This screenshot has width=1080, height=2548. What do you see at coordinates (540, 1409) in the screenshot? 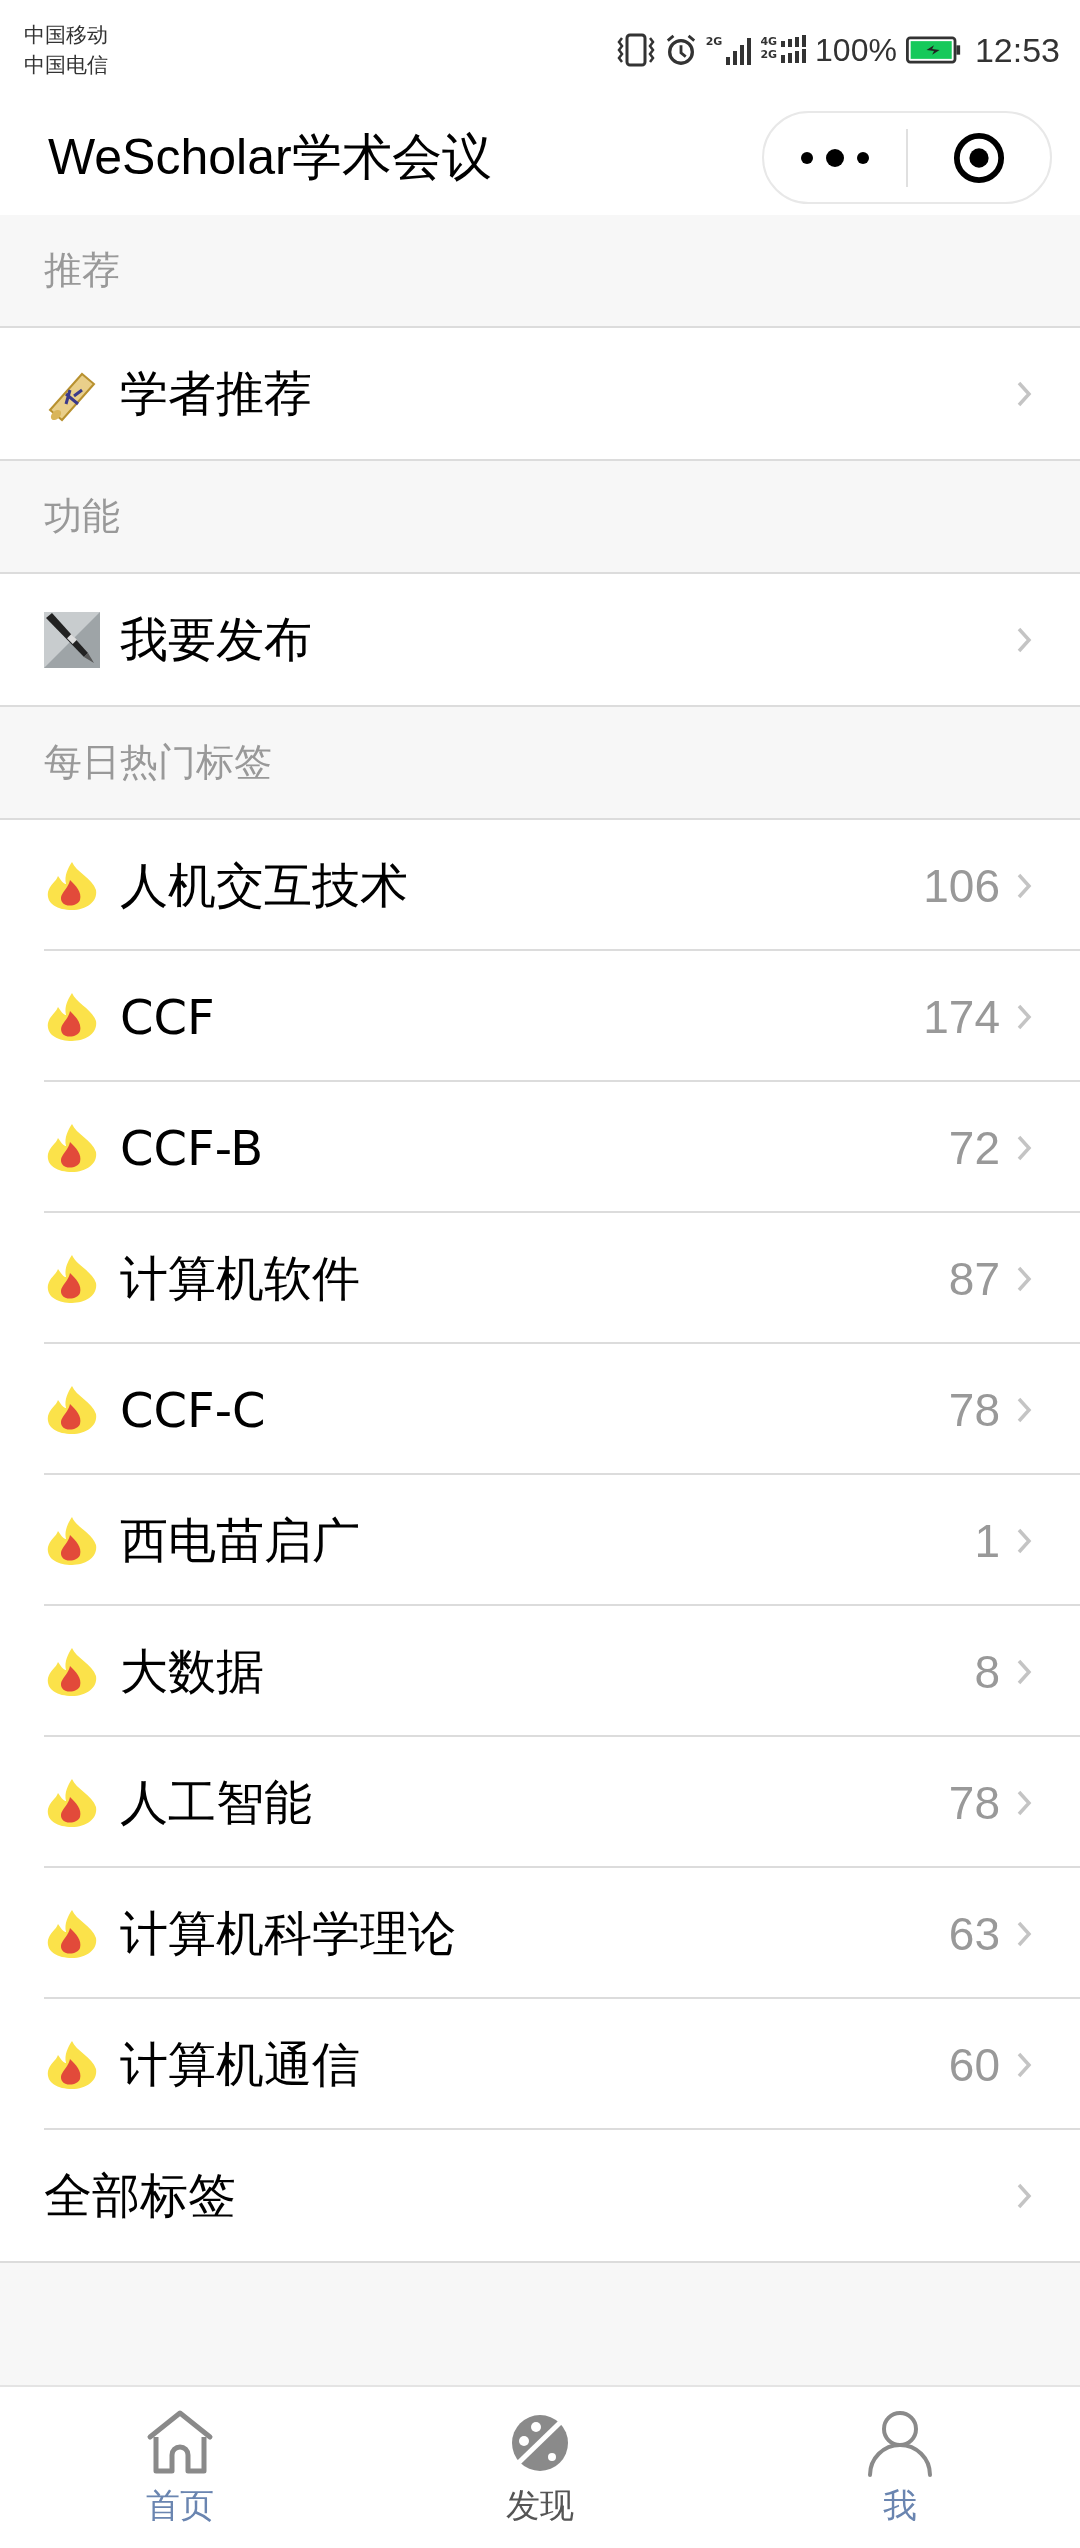
I see `list-item: CCF-C 78` at bounding box center [540, 1409].